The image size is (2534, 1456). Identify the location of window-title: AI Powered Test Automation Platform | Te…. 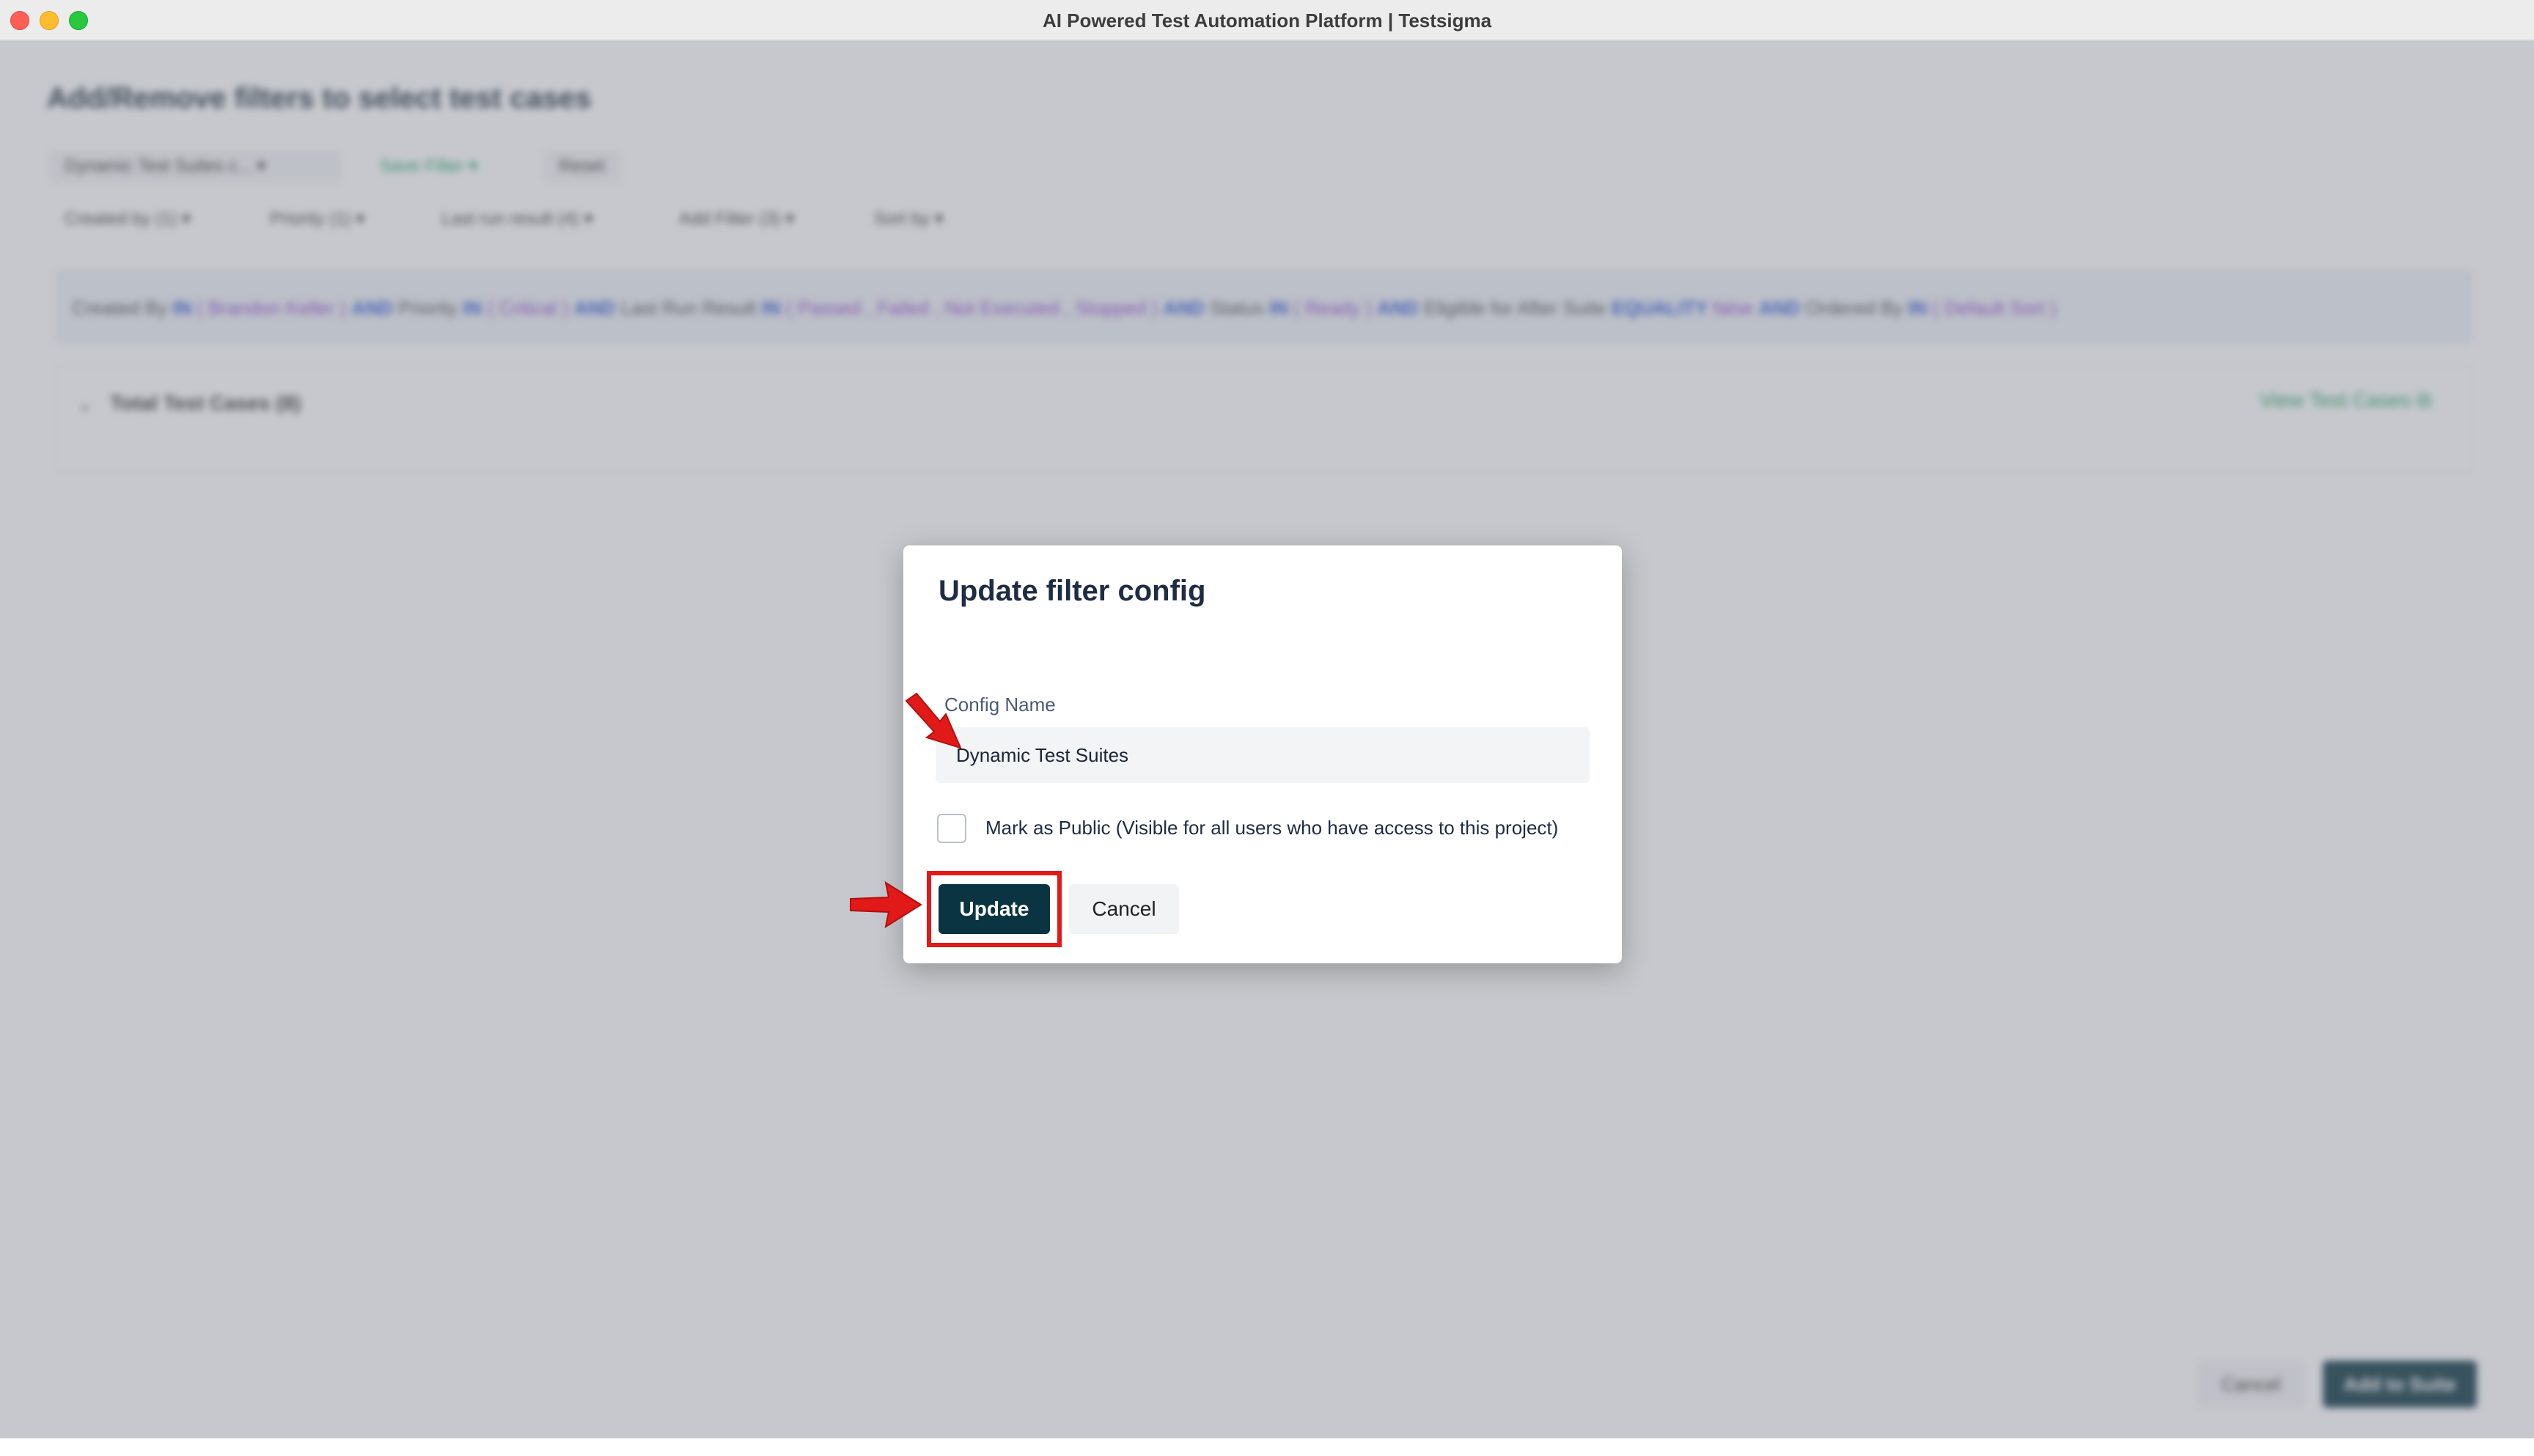
(1267, 21).